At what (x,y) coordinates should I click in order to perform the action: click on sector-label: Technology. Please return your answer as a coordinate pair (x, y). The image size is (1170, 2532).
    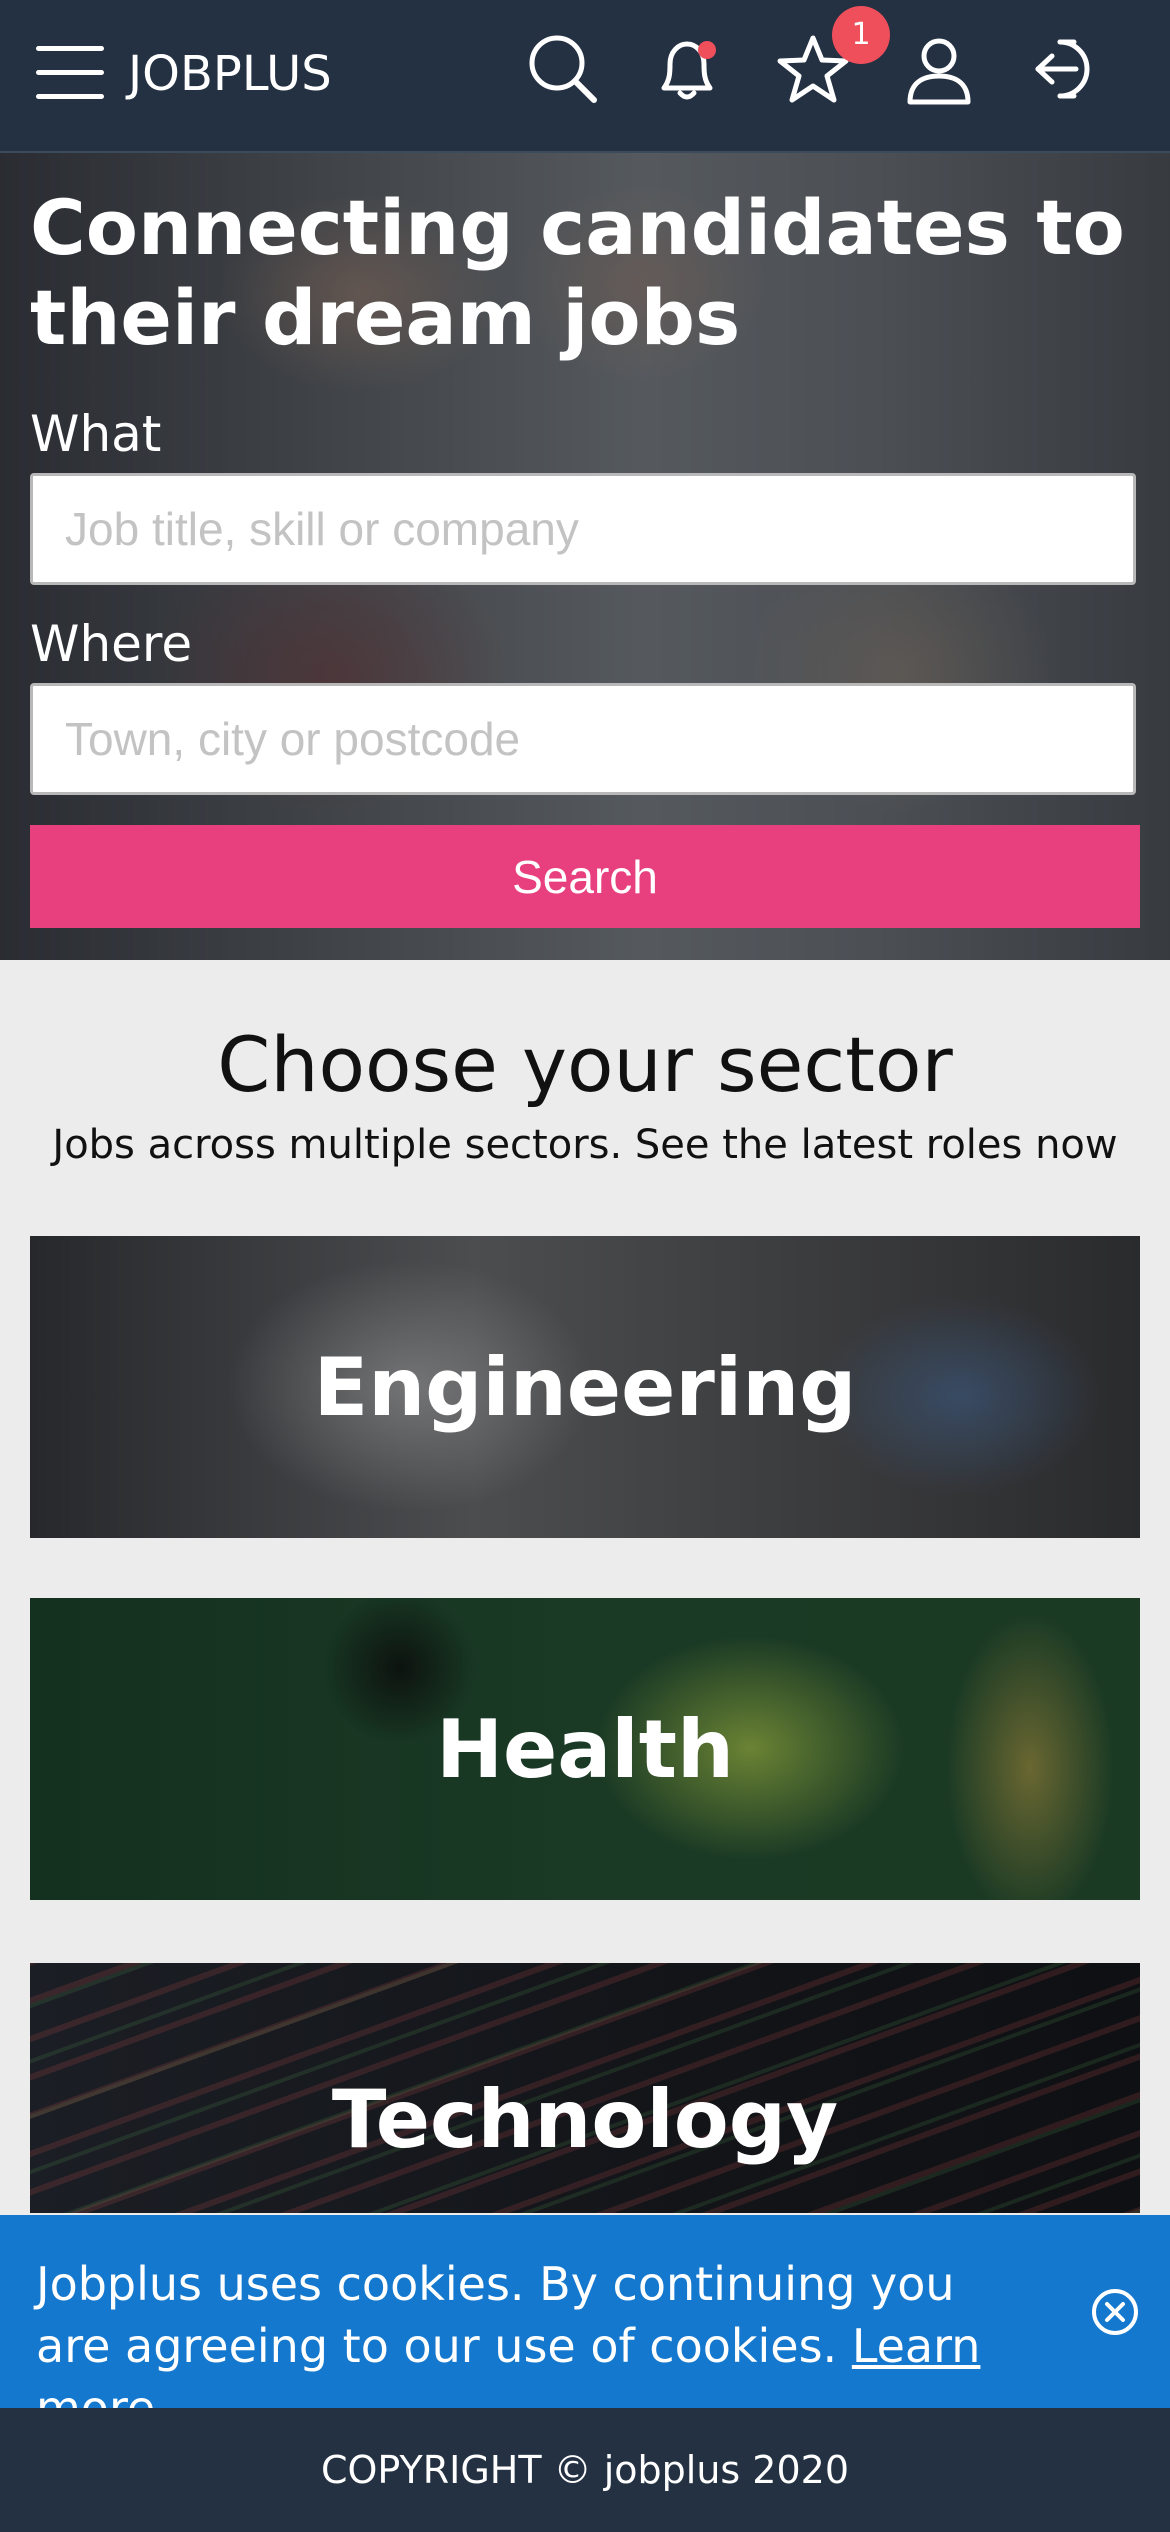
    Looking at the image, I should click on (585, 2119).